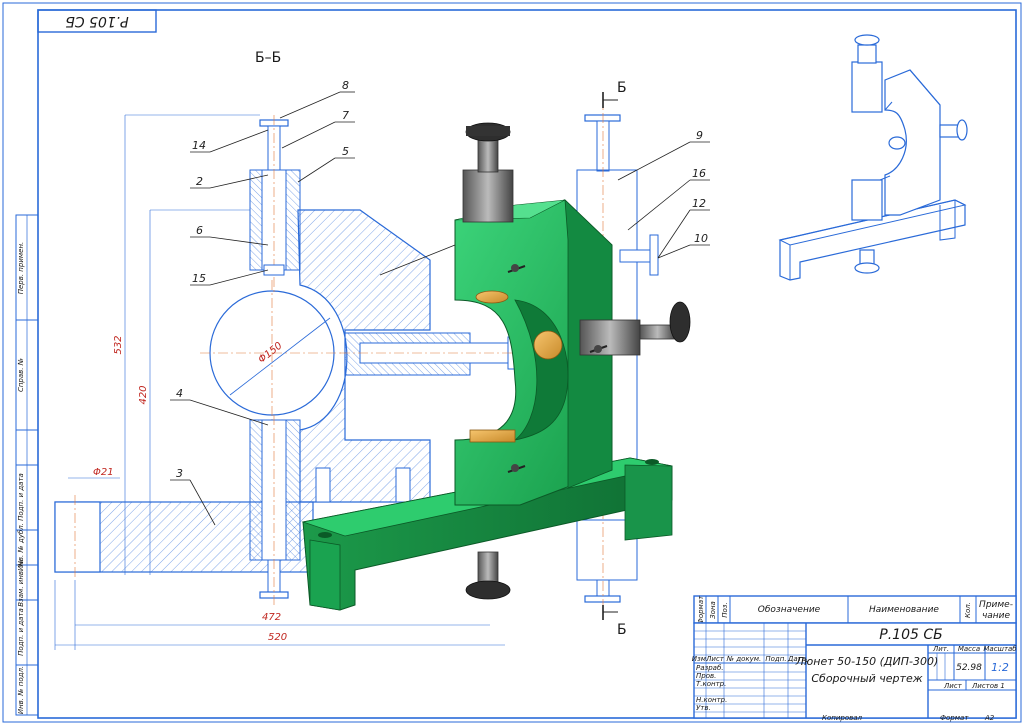  Describe the element at coordinates (954, 718) in the screenshot. I see `format-label: Формат` at that location.